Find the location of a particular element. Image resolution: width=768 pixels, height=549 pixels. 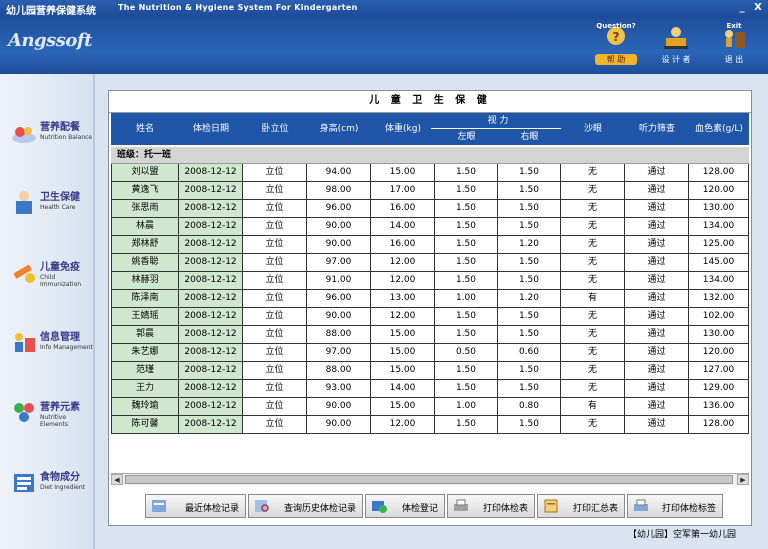

class-group-row: 班级：托一班 is located at coordinates (430, 155).